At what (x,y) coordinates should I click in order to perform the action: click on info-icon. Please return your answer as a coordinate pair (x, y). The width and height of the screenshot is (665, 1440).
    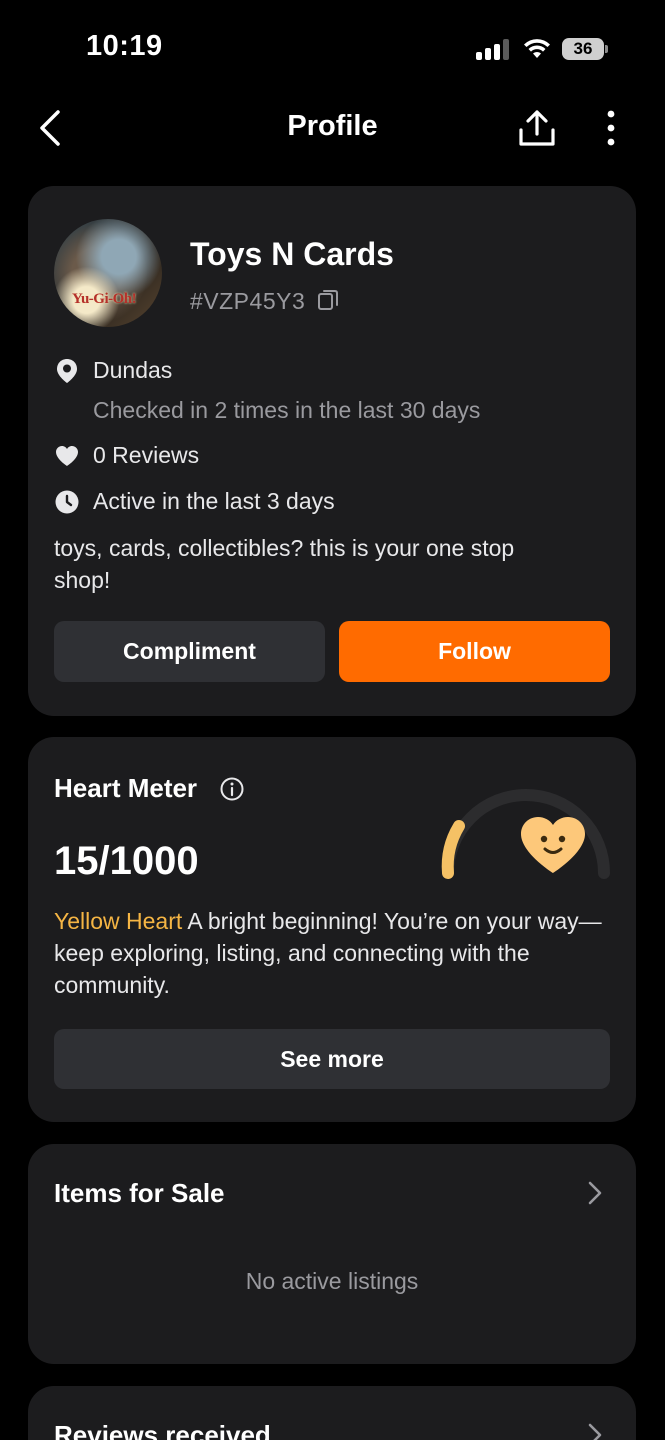
    Looking at the image, I should click on (232, 789).